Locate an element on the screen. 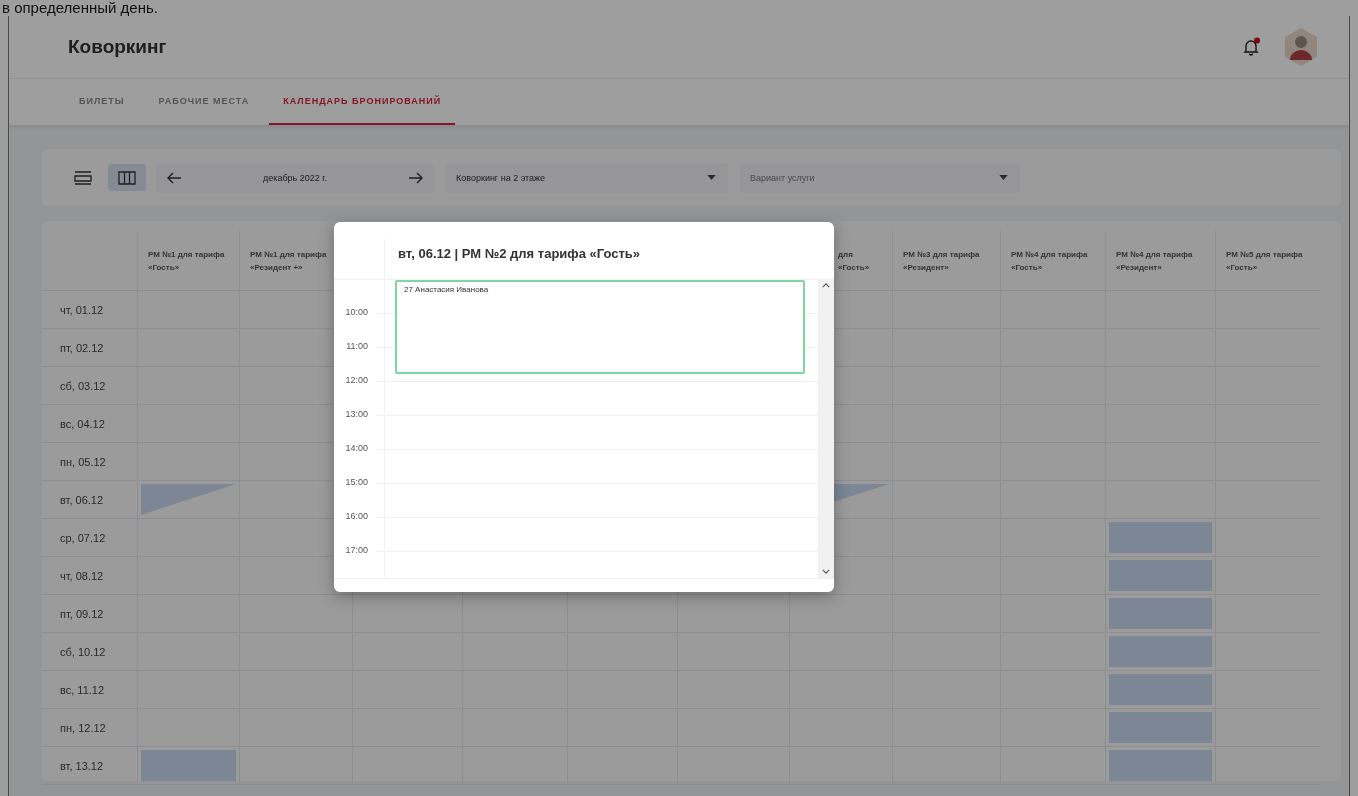 The width and height of the screenshot is (1358, 796). column-header: РМ №5 для тарифа «Гость» is located at coordinates (1265, 261).